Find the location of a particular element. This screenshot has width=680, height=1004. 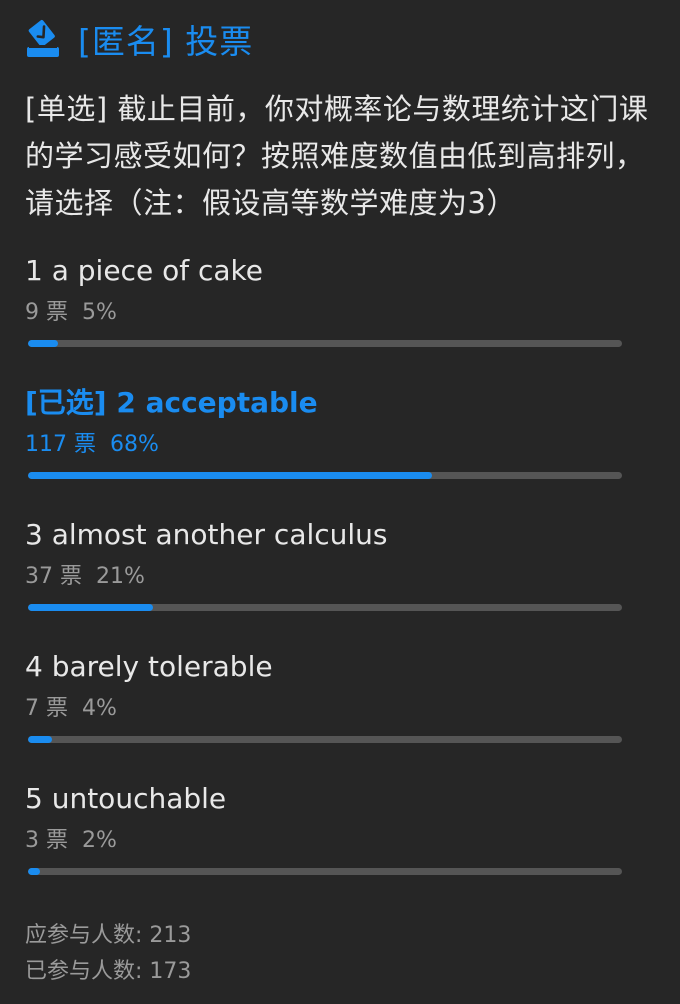

poll-footer: 应参与人数: 213 已参与人数: 173 is located at coordinates (108, 954).